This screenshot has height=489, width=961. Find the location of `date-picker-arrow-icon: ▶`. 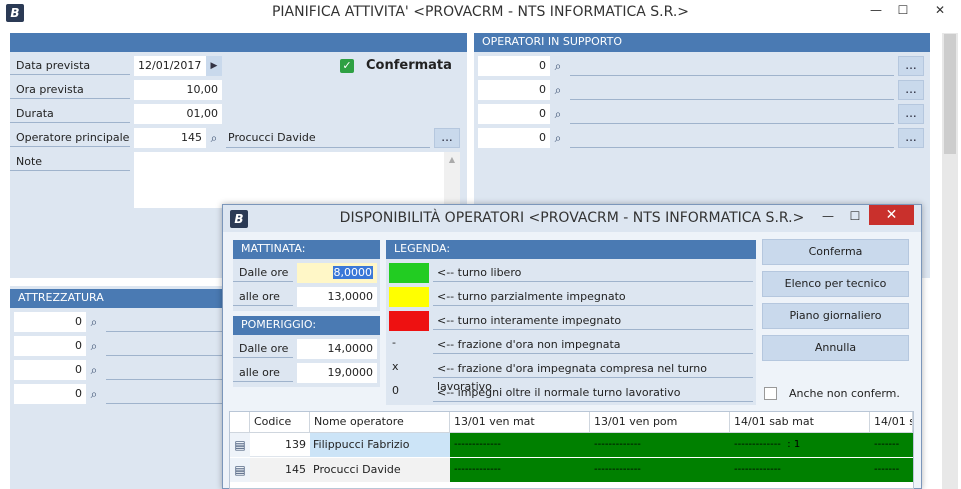

date-picker-arrow-icon: ▶ is located at coordinates (214, 66).